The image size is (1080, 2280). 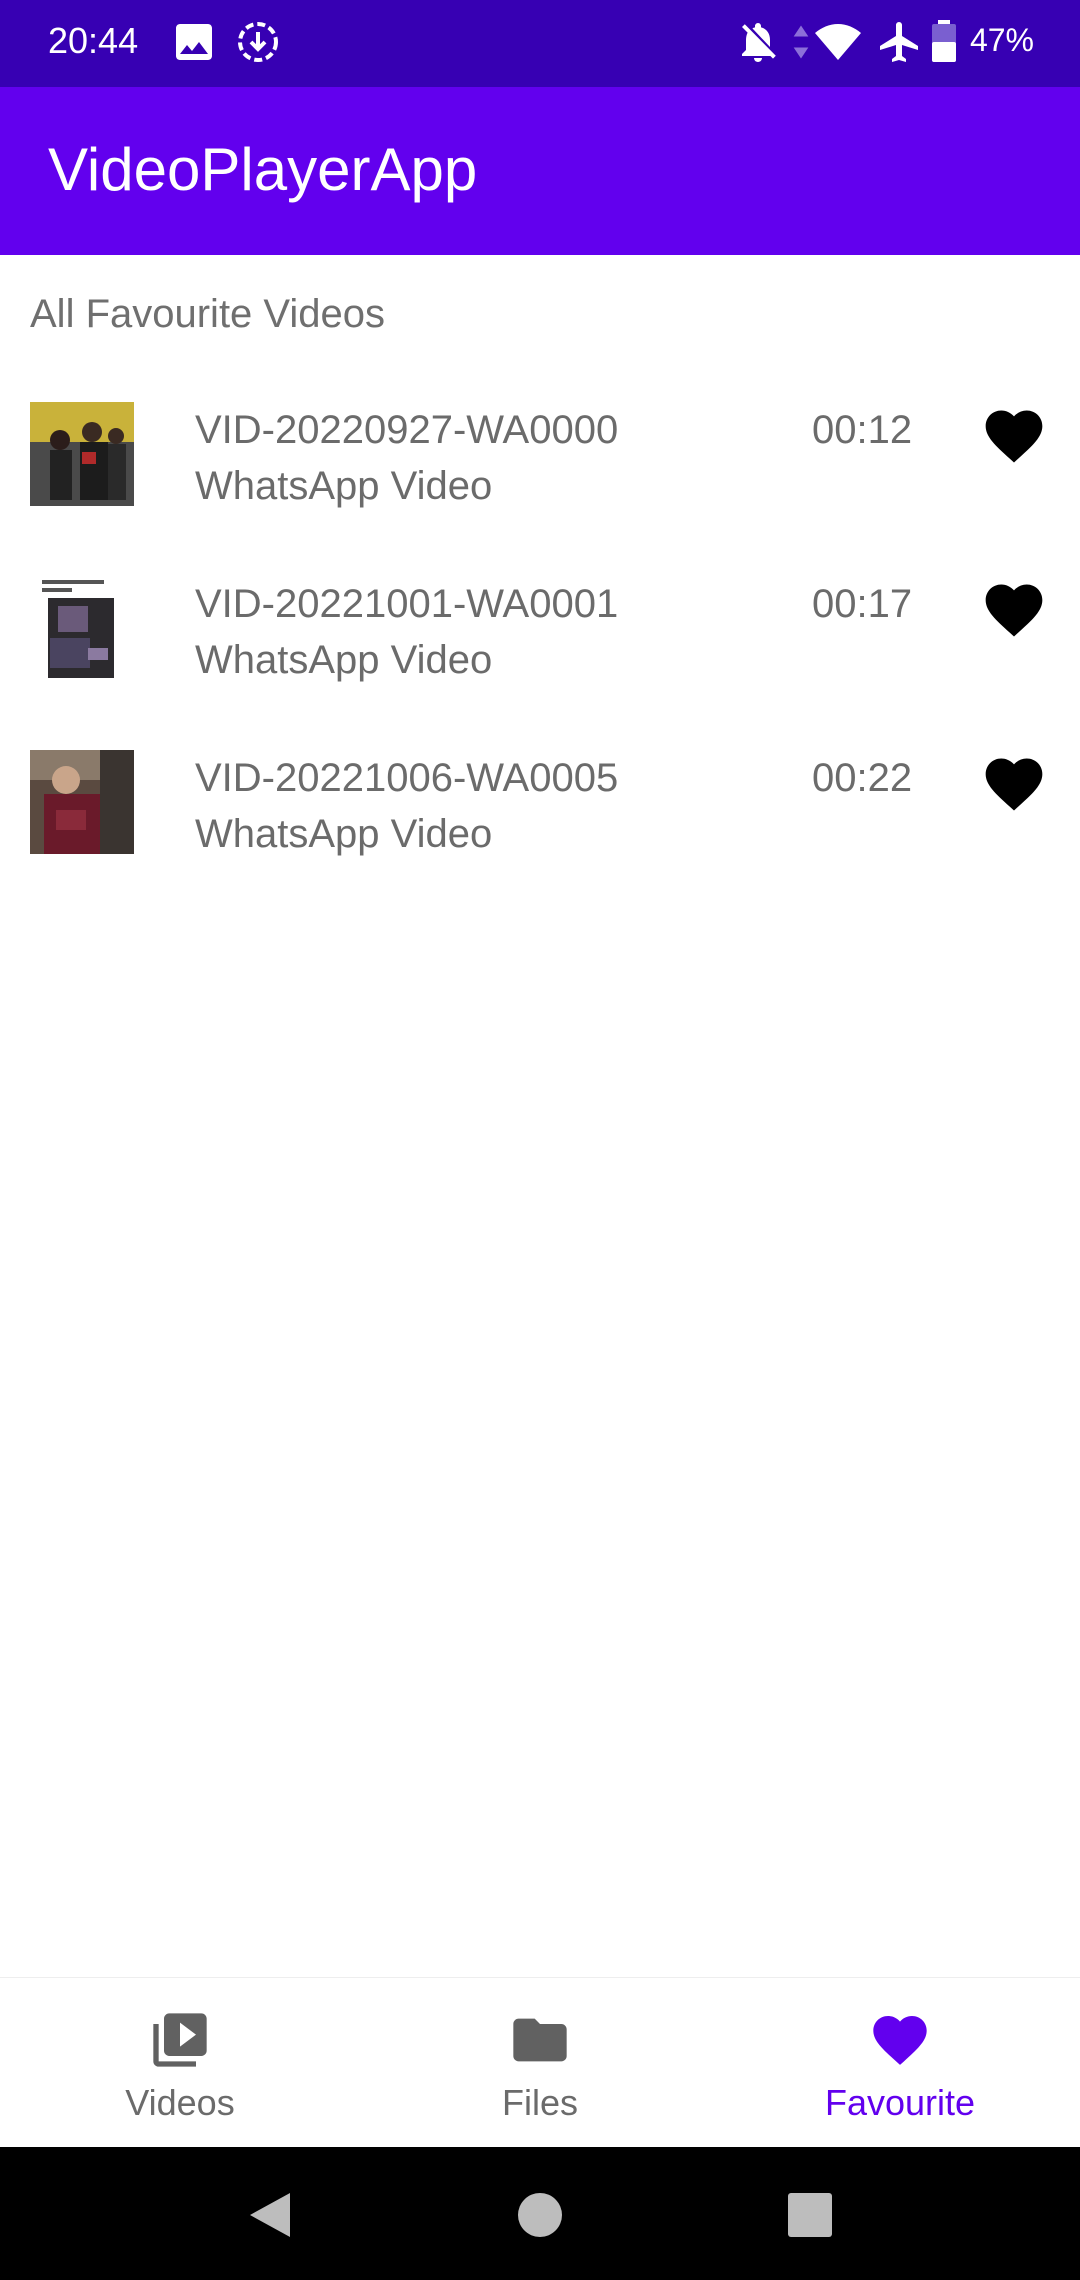 I want to click on battery-percent: 47%, so click(x=1001, y=40).